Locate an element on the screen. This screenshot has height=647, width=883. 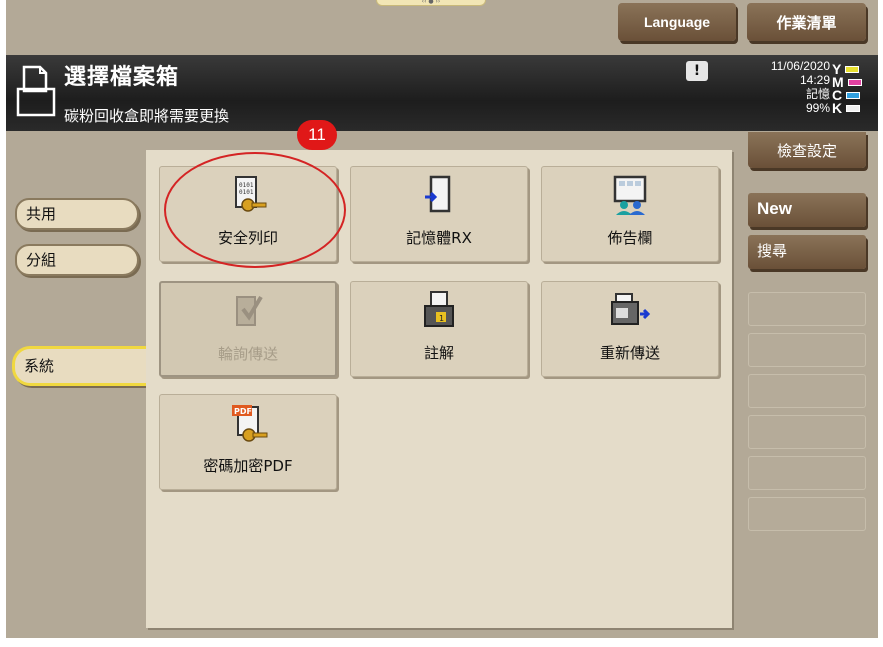
tile-label: 記憶體RX is located at coordinates (439, 238).